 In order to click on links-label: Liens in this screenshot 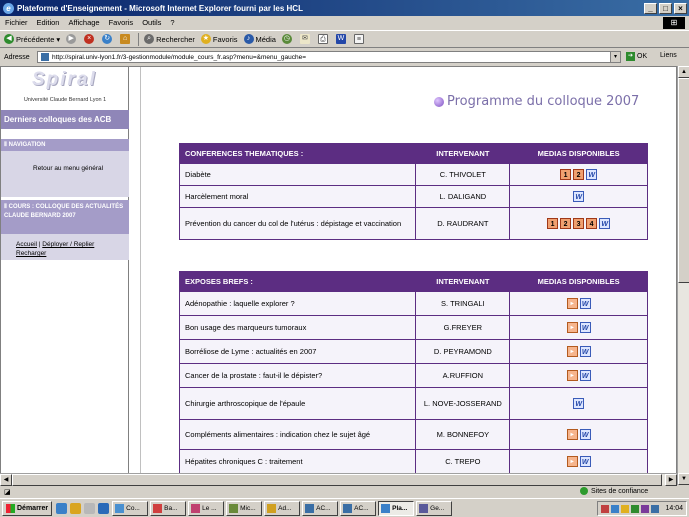, I will do `click(668, 55)`.